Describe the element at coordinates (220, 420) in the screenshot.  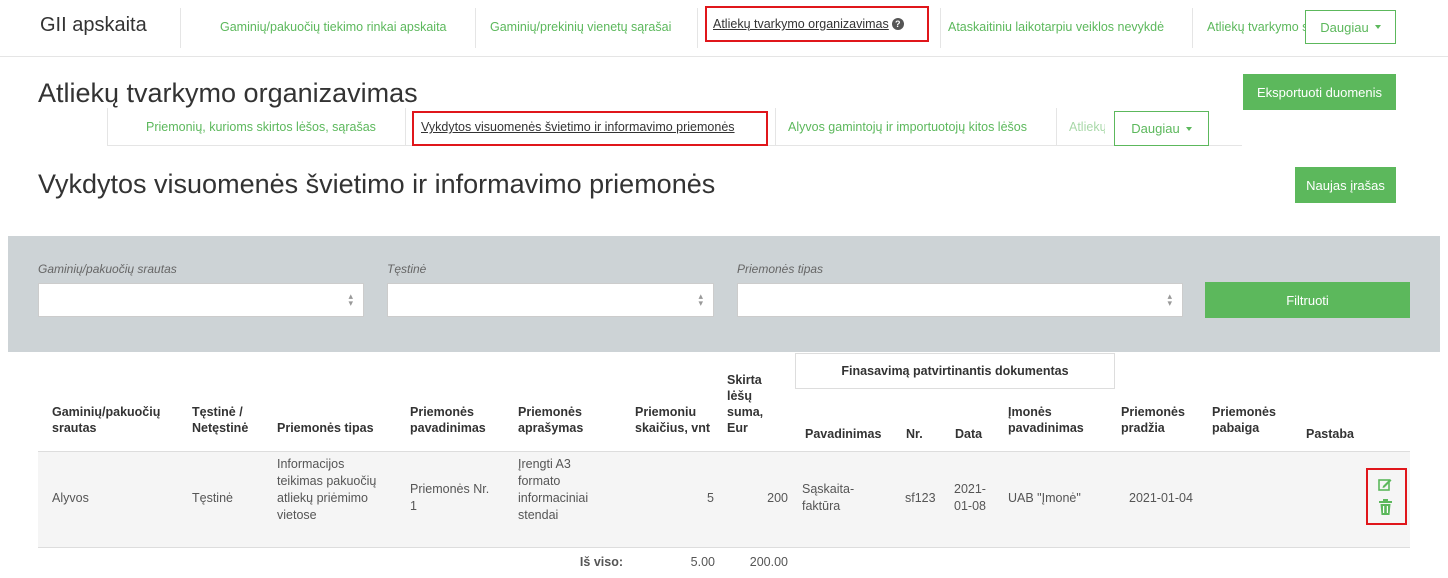
I see `col-header-continuing: Tęstinė / Netęstinė` at that location.